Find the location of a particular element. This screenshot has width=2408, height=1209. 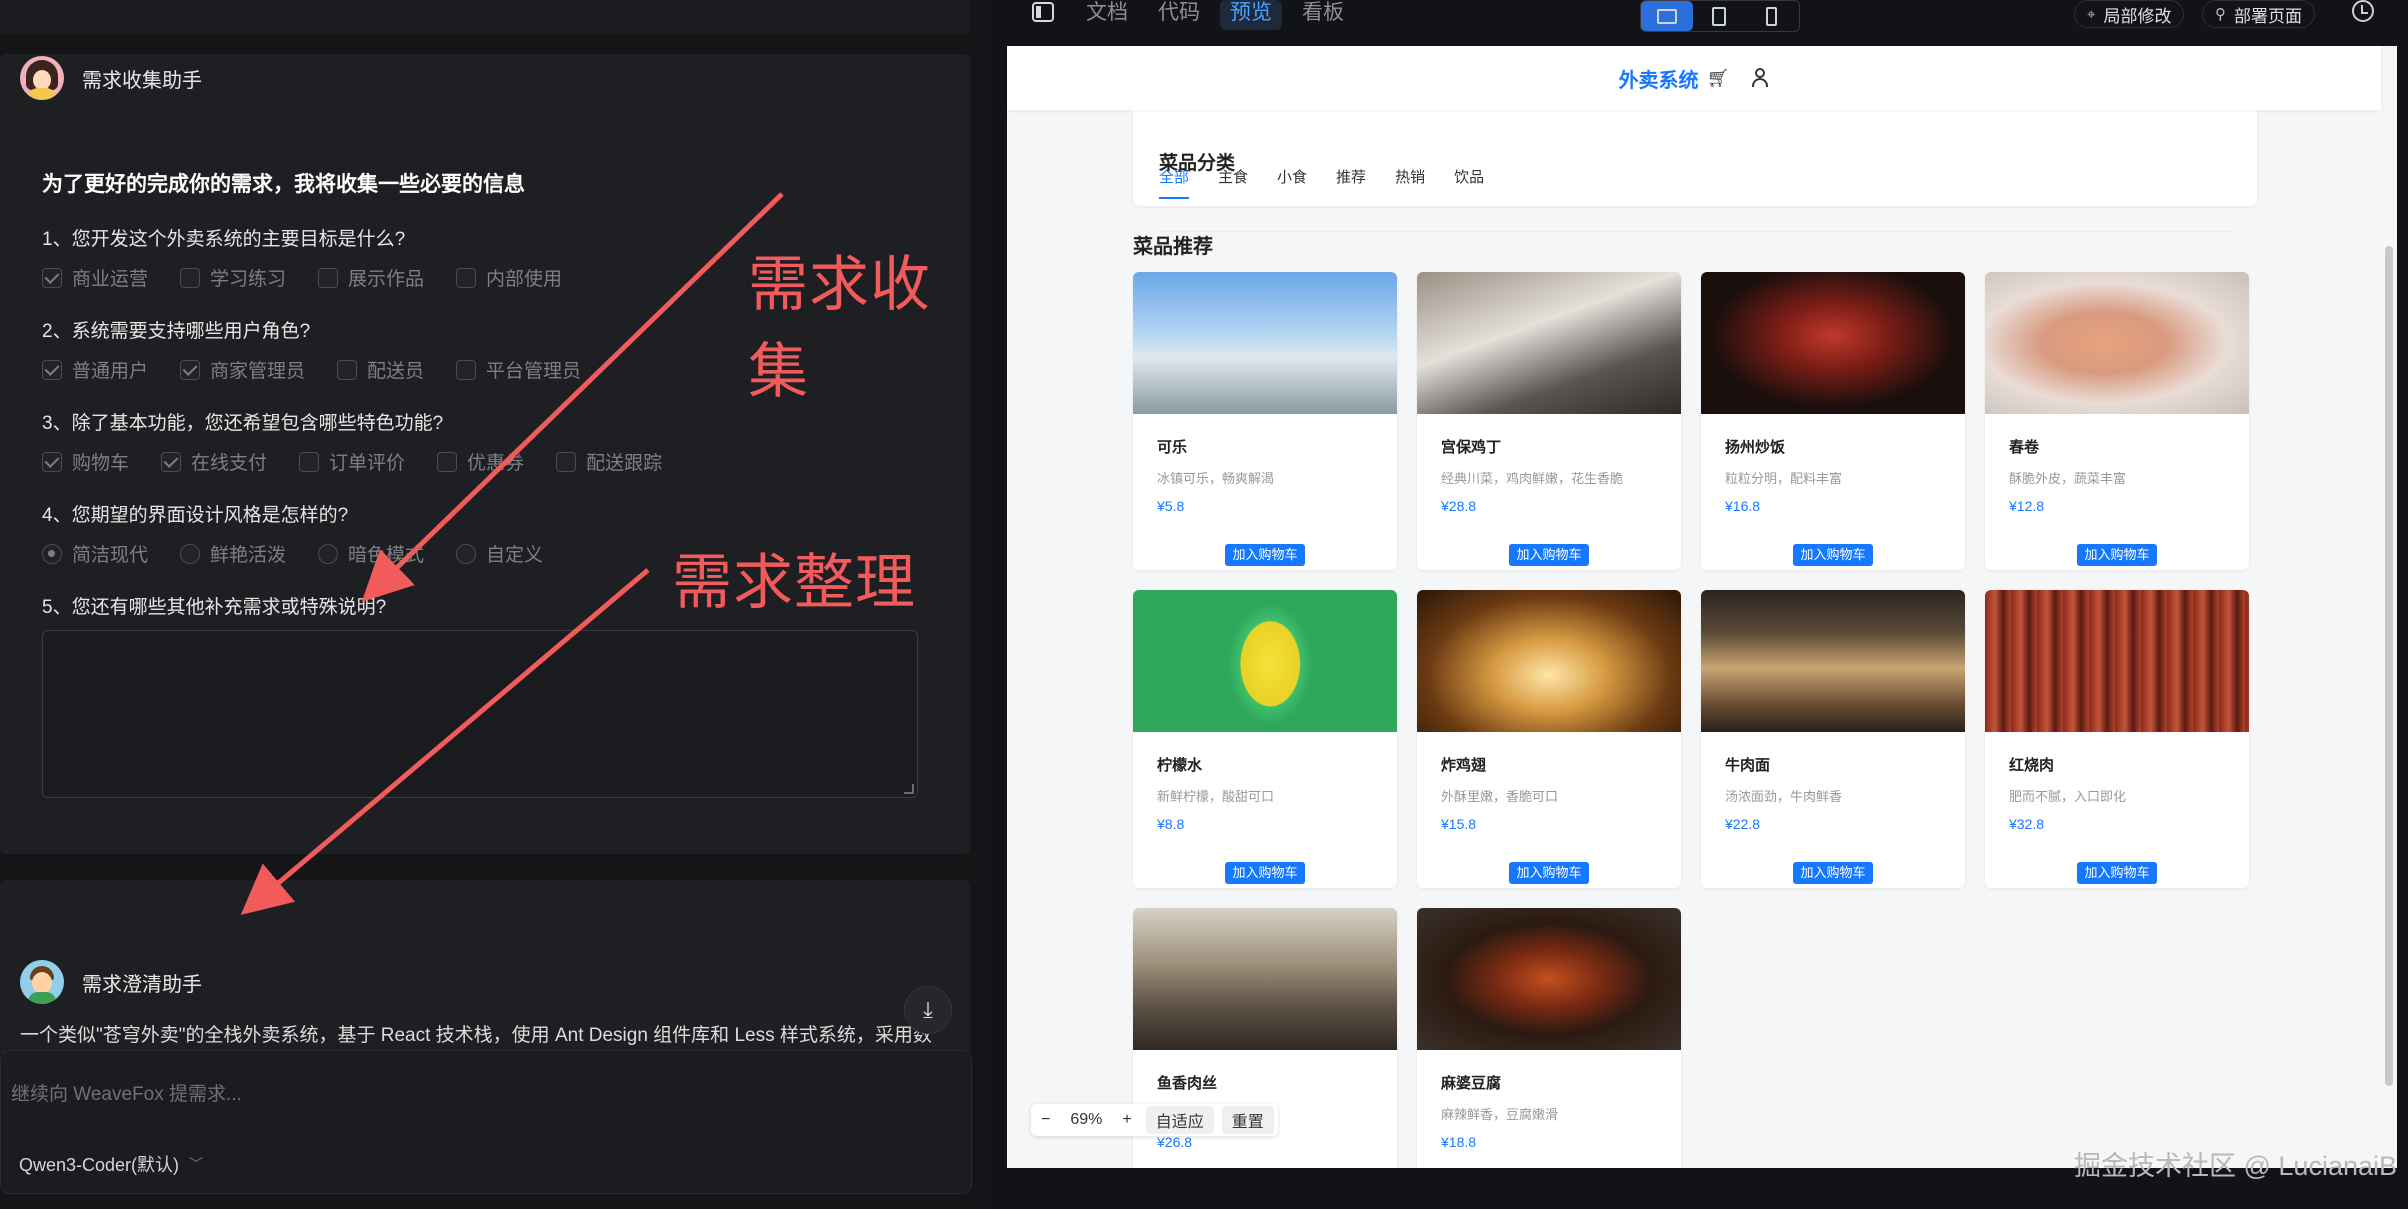

dish-price: ¥26.8 is located at coordinates (1175, 1142).